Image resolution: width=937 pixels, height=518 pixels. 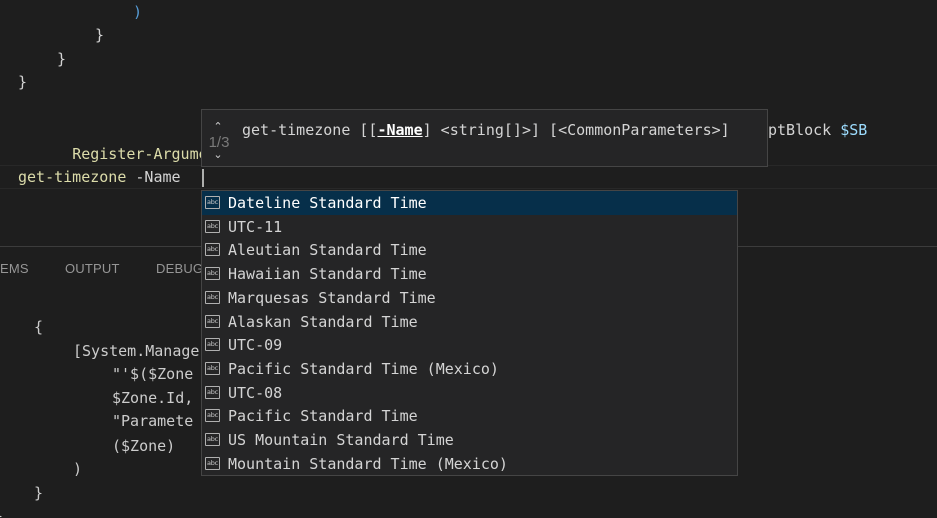 What do you see at coordinates (39, 327) in the screenshot?
I see `terminal-line: {` at bounding box center [39, 327].